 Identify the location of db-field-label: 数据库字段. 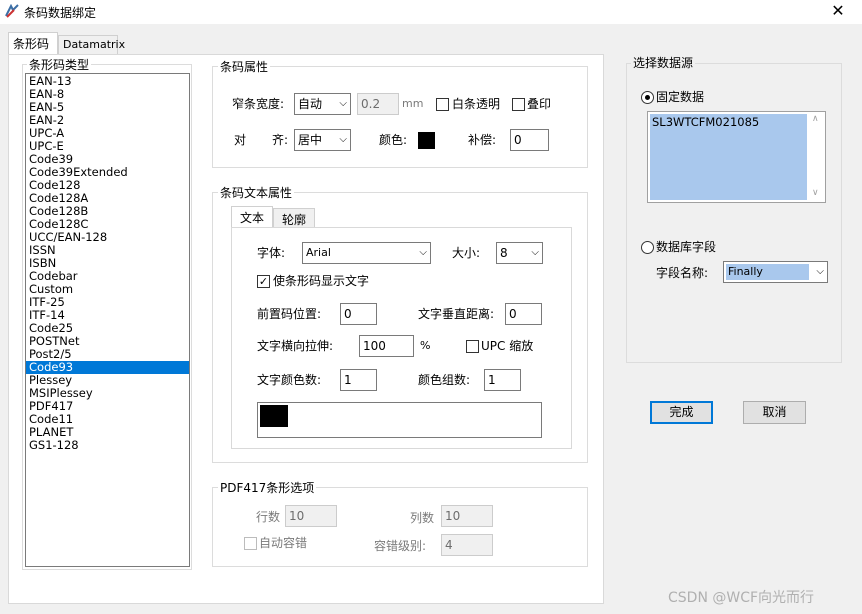
(686, 247).